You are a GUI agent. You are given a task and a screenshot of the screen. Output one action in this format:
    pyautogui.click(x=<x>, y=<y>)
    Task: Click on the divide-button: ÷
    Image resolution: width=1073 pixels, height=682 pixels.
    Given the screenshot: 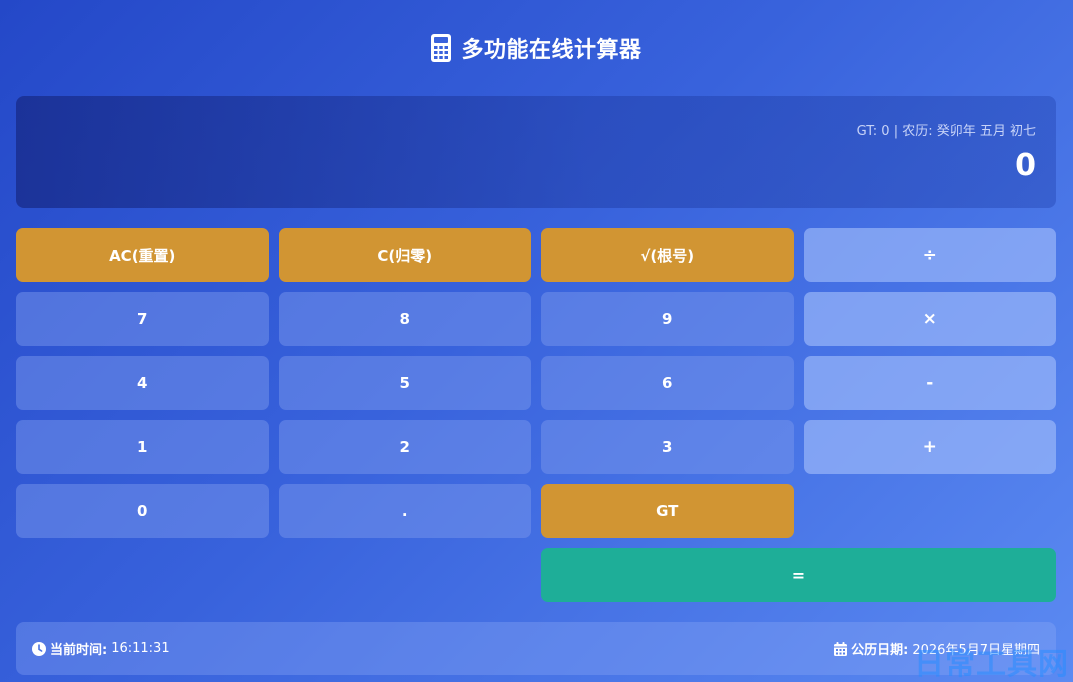 What is the action you would take?
    pyautogui.click(x=929, y=255)
    